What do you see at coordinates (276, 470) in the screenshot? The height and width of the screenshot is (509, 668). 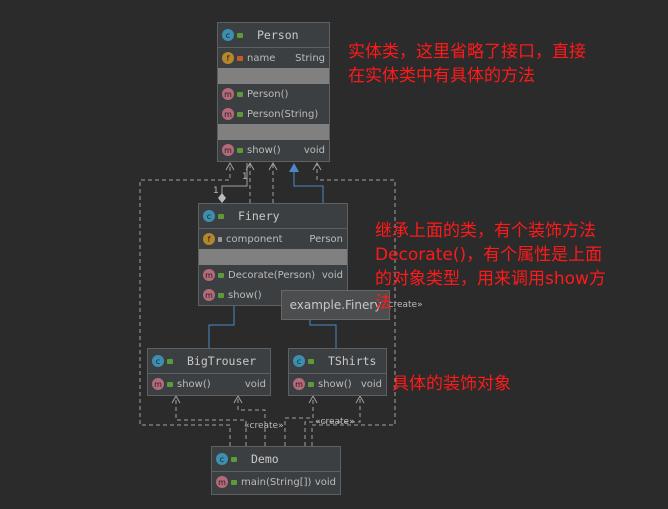 I see `class-demo: c Demo m main(String[]) void` at bounding box center [276, 470].